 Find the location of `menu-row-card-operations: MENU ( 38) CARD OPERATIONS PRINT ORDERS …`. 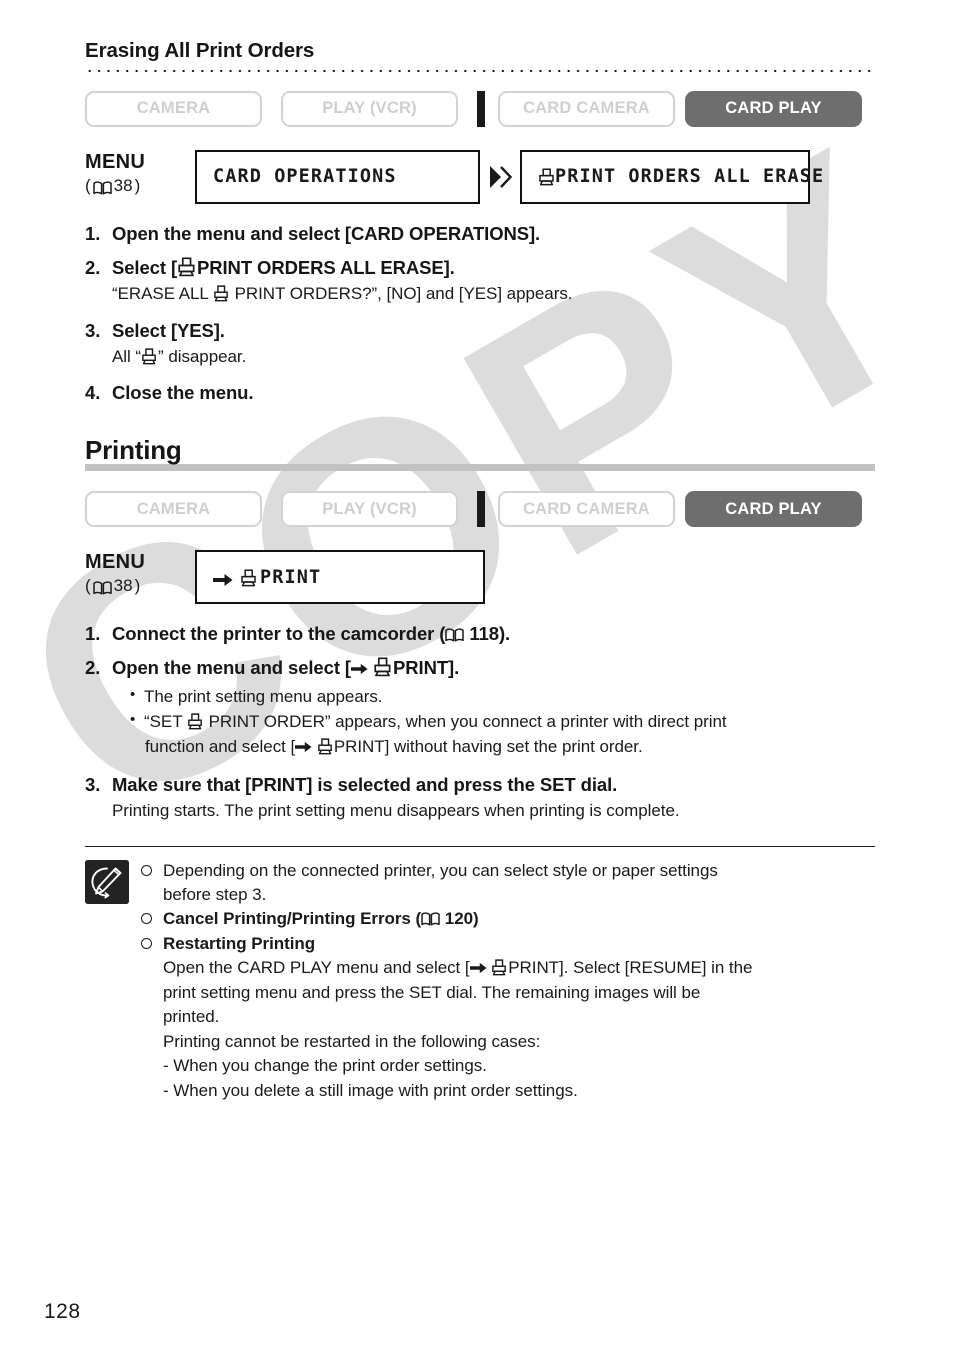

menu-row-card-operations: MENU ( 38) CARD OPERATIONS PRINT ORDERS … is located at coordinates (480, 176).